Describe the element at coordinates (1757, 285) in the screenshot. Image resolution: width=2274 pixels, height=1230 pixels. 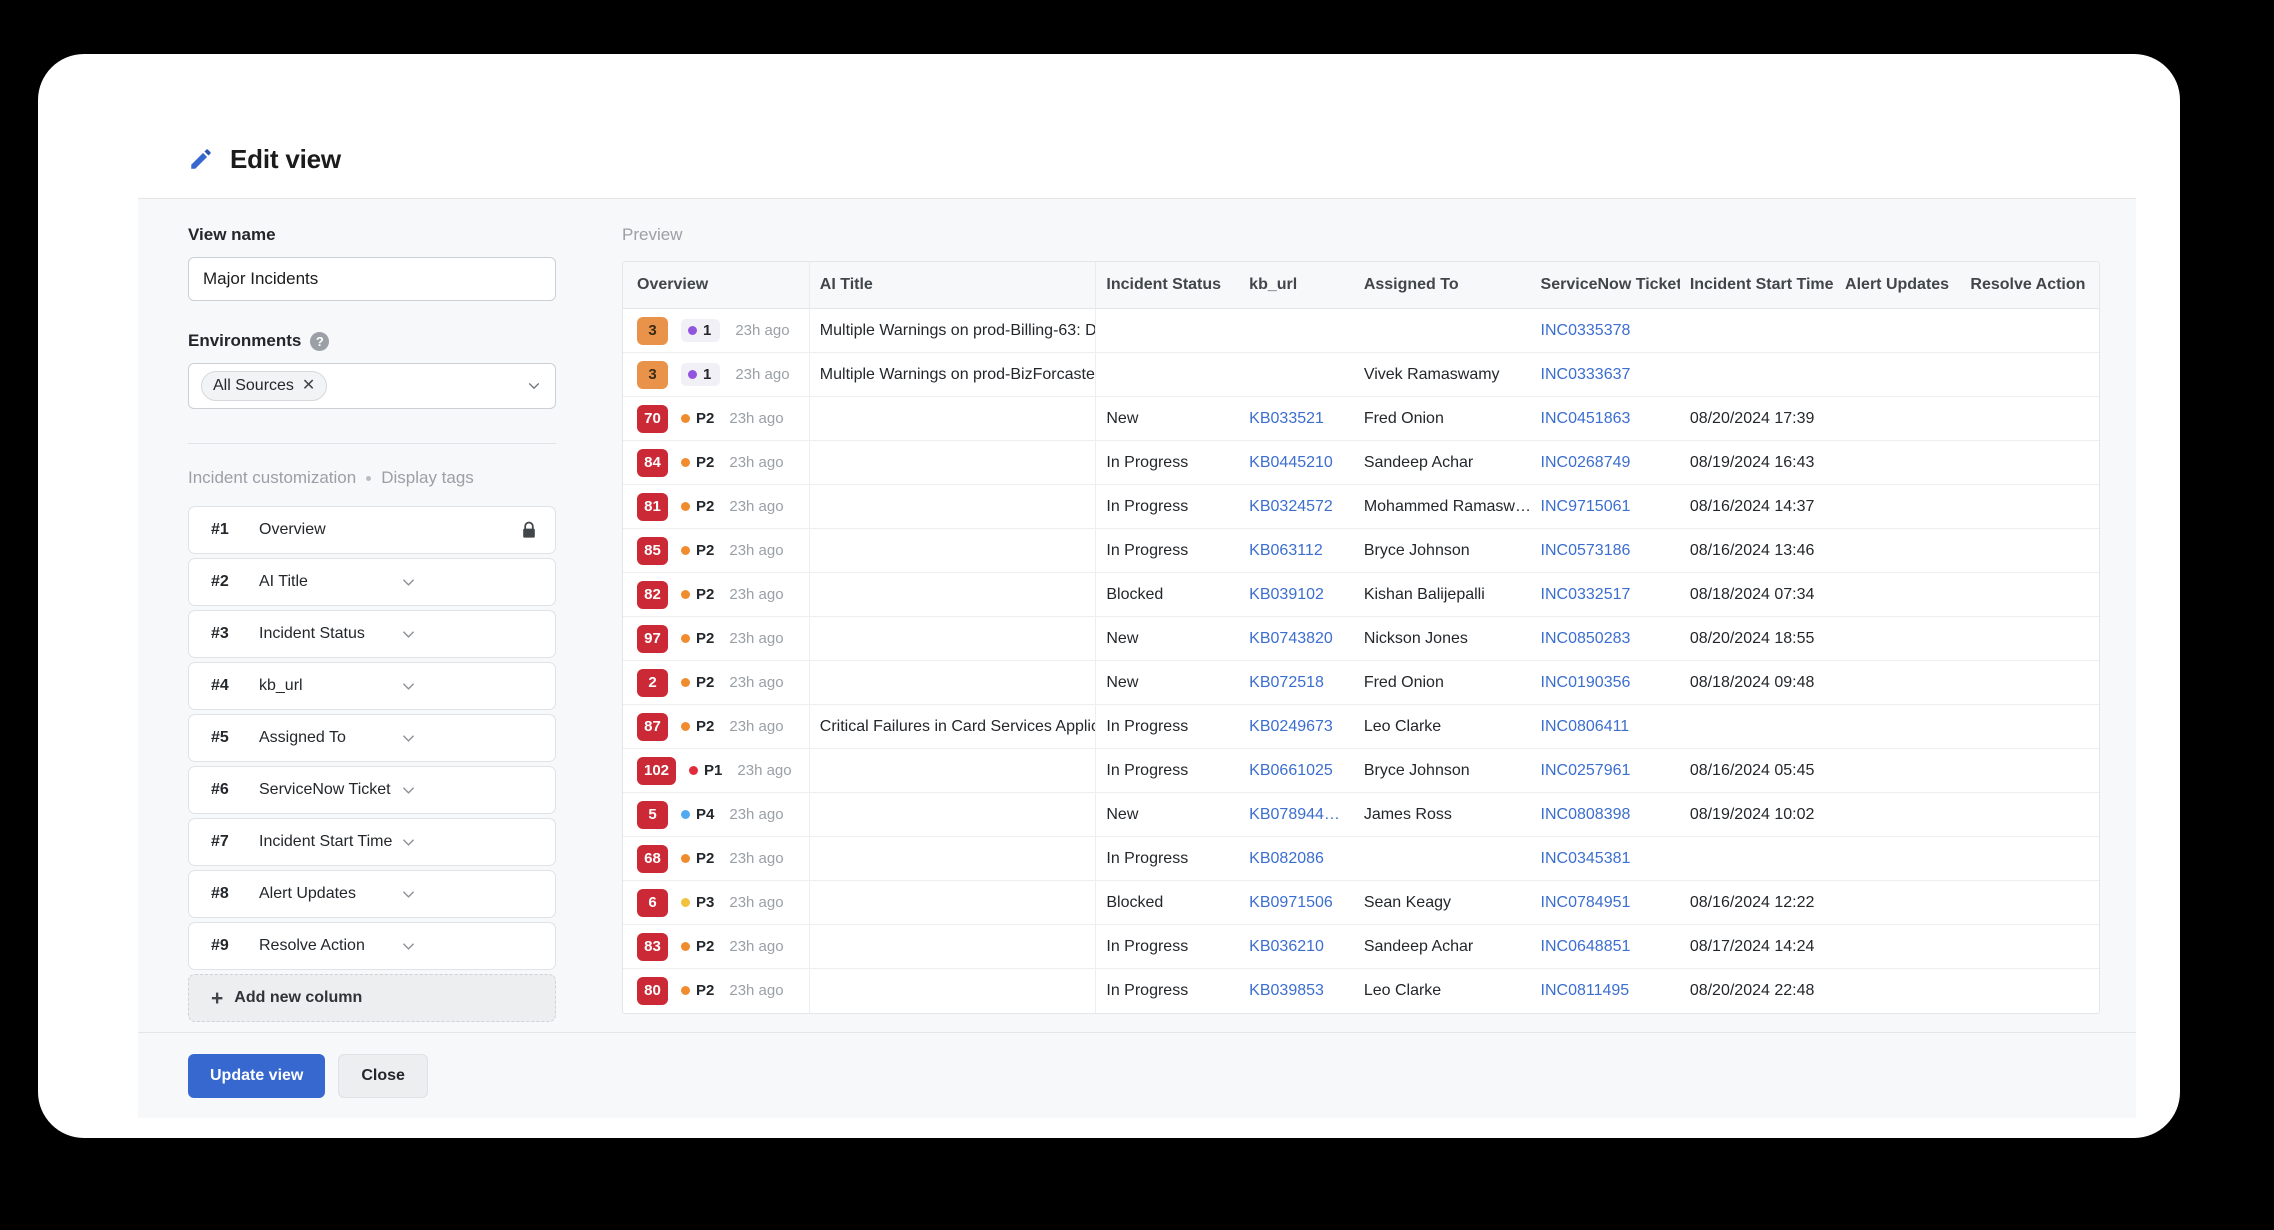
I see `column-header-incident-start-time: Incident Start Time` at that location.